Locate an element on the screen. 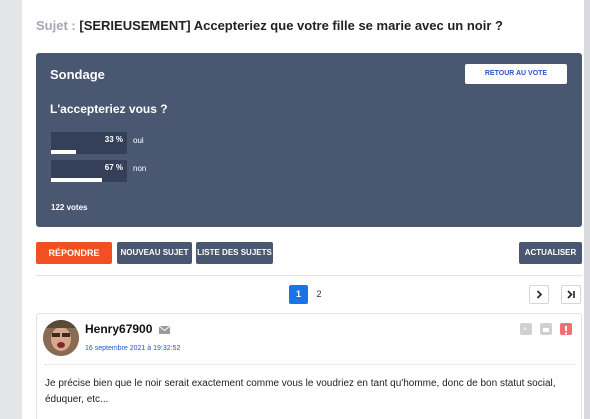  reply-button: RÉPONDRE is located at coordinates (74, 253).